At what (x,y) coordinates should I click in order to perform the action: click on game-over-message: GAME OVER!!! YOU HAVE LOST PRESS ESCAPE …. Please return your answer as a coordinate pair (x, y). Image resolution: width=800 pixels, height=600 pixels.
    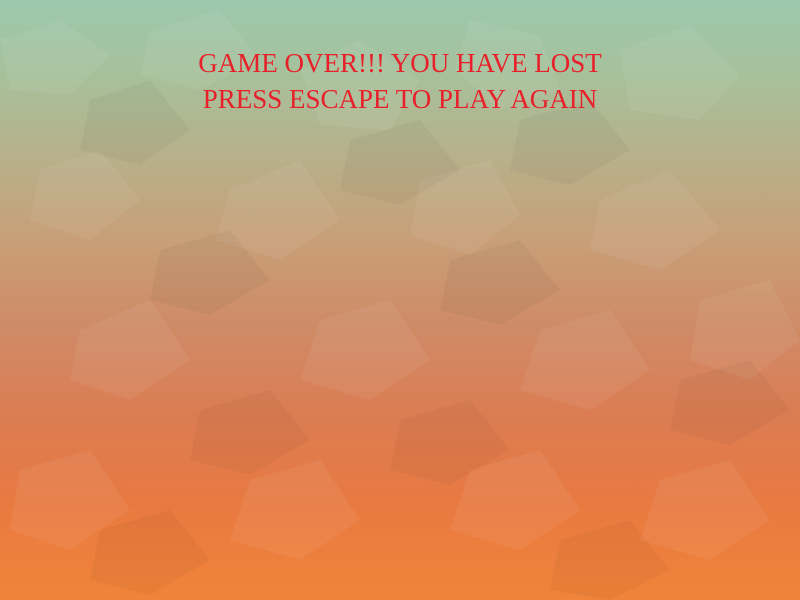
    Looking at the image, I should click on (400, 81).